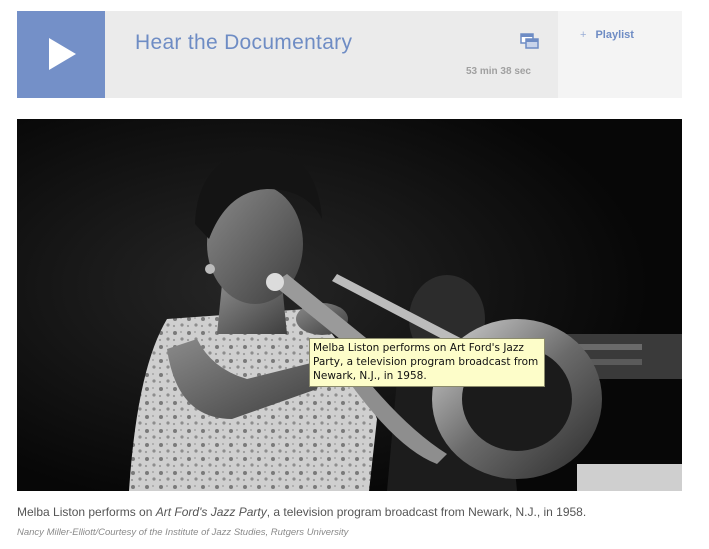 The height and width of the screenshot is (549, 709). I want to click on playlist-label: Playlist, so click(614, 35).